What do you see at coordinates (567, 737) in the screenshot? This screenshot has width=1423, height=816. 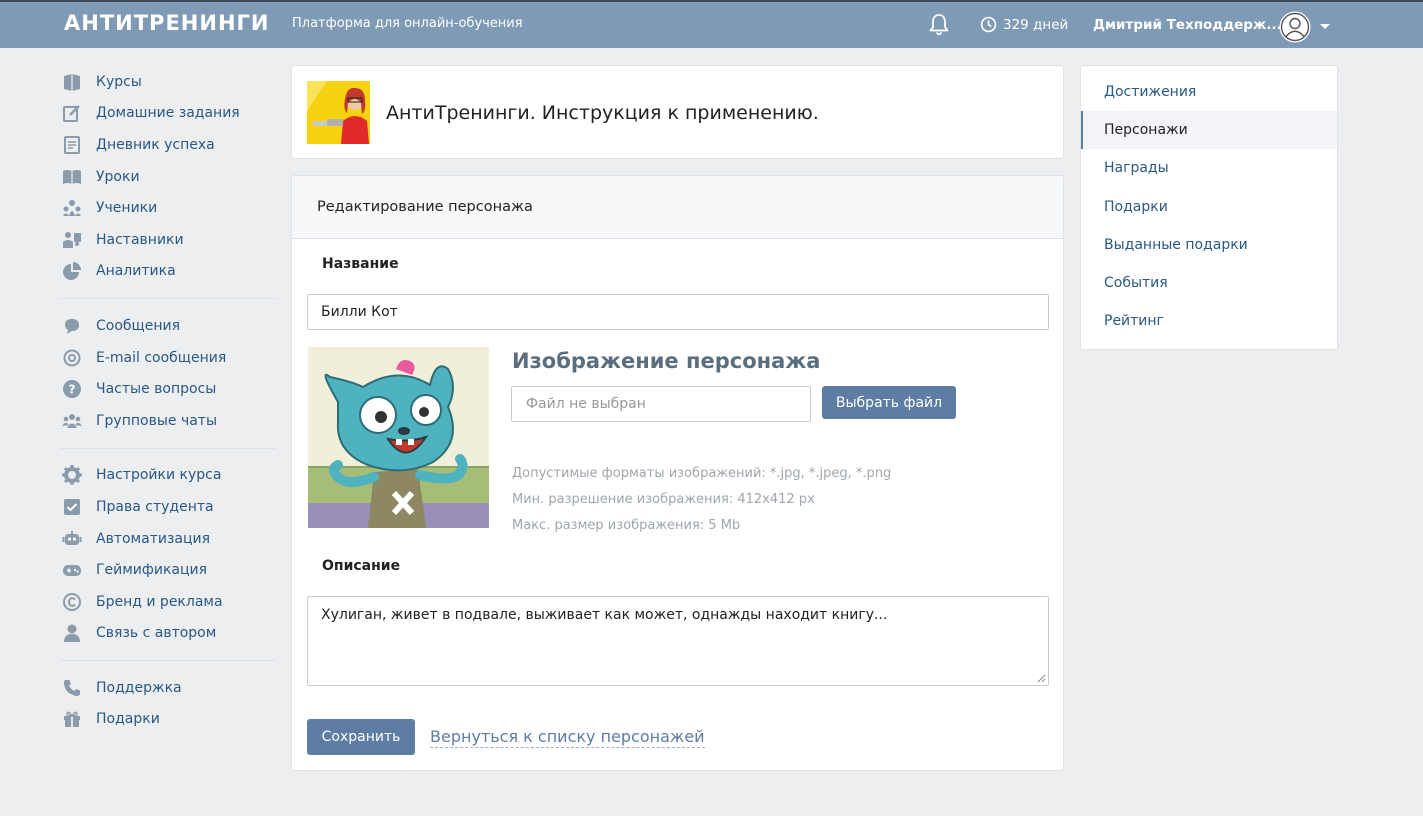 I see `back-to-characters-link: Вернуться к списку персонажей` at bounding box center [567, 737].